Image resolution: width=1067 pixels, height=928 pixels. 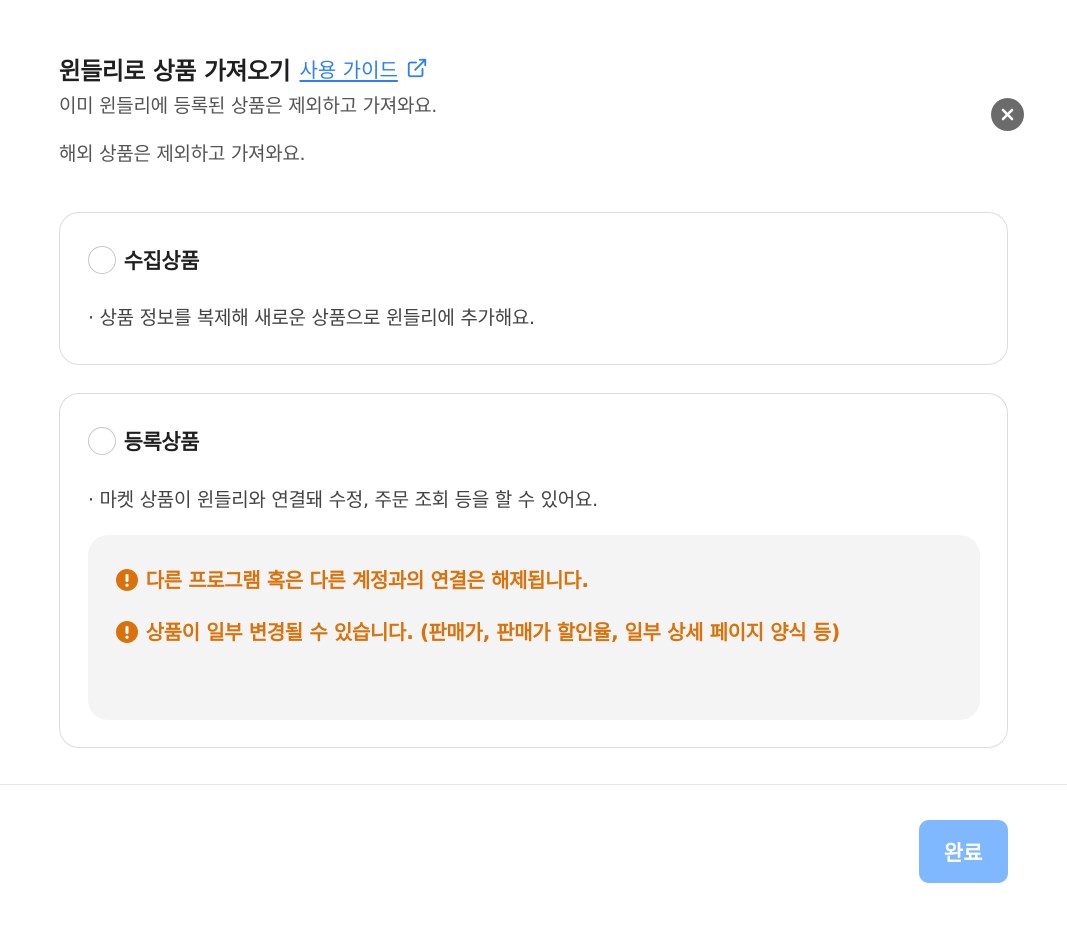 I want to click on done-button: 완료, so click(x=963, y=851).